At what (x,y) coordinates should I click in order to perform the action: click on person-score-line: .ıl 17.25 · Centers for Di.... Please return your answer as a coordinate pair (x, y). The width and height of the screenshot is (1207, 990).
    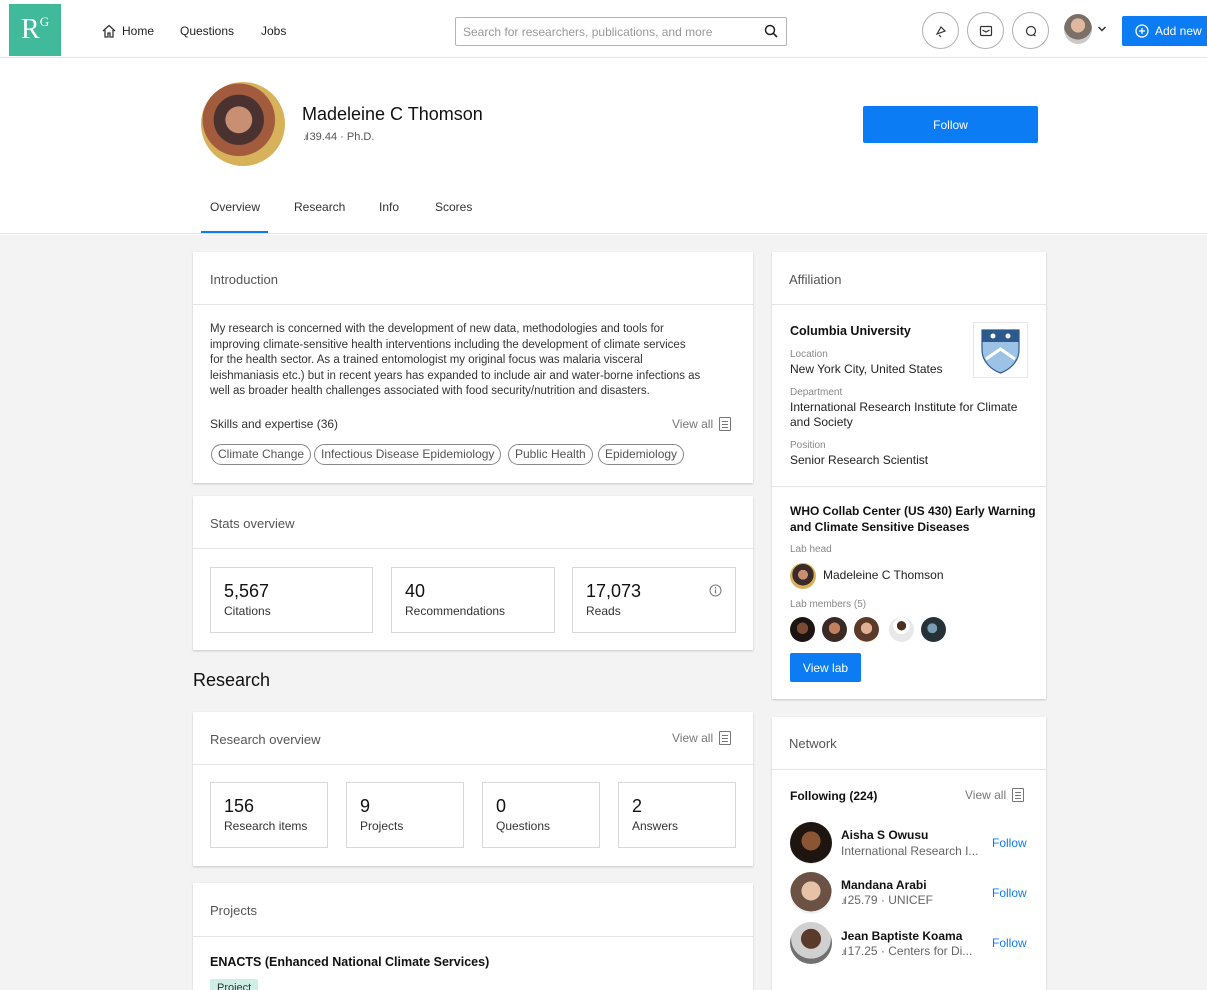
    Looking at the image, I should click on (906, 951).